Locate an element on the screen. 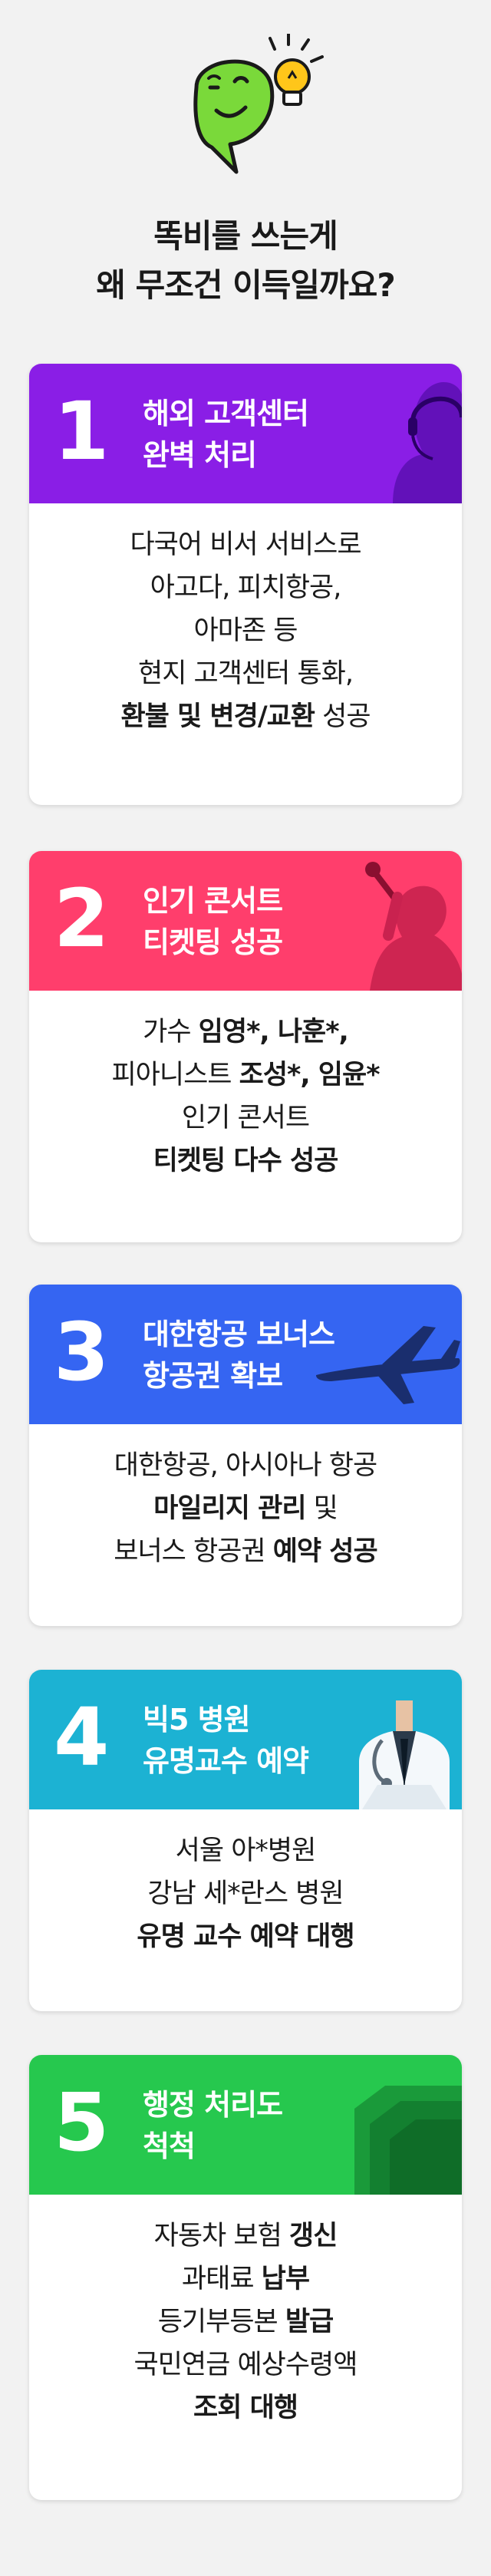  card-body-line: 피아니스트 조성*, 임윤* is located at coordinates (245, 1075).